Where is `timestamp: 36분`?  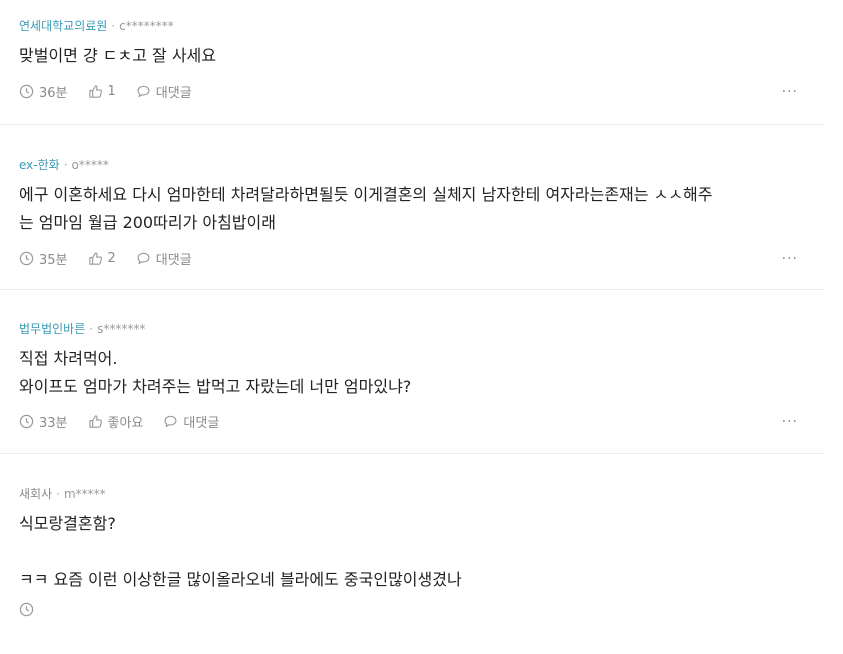 timestamp: 36분 is located at coordinates (43, 91).